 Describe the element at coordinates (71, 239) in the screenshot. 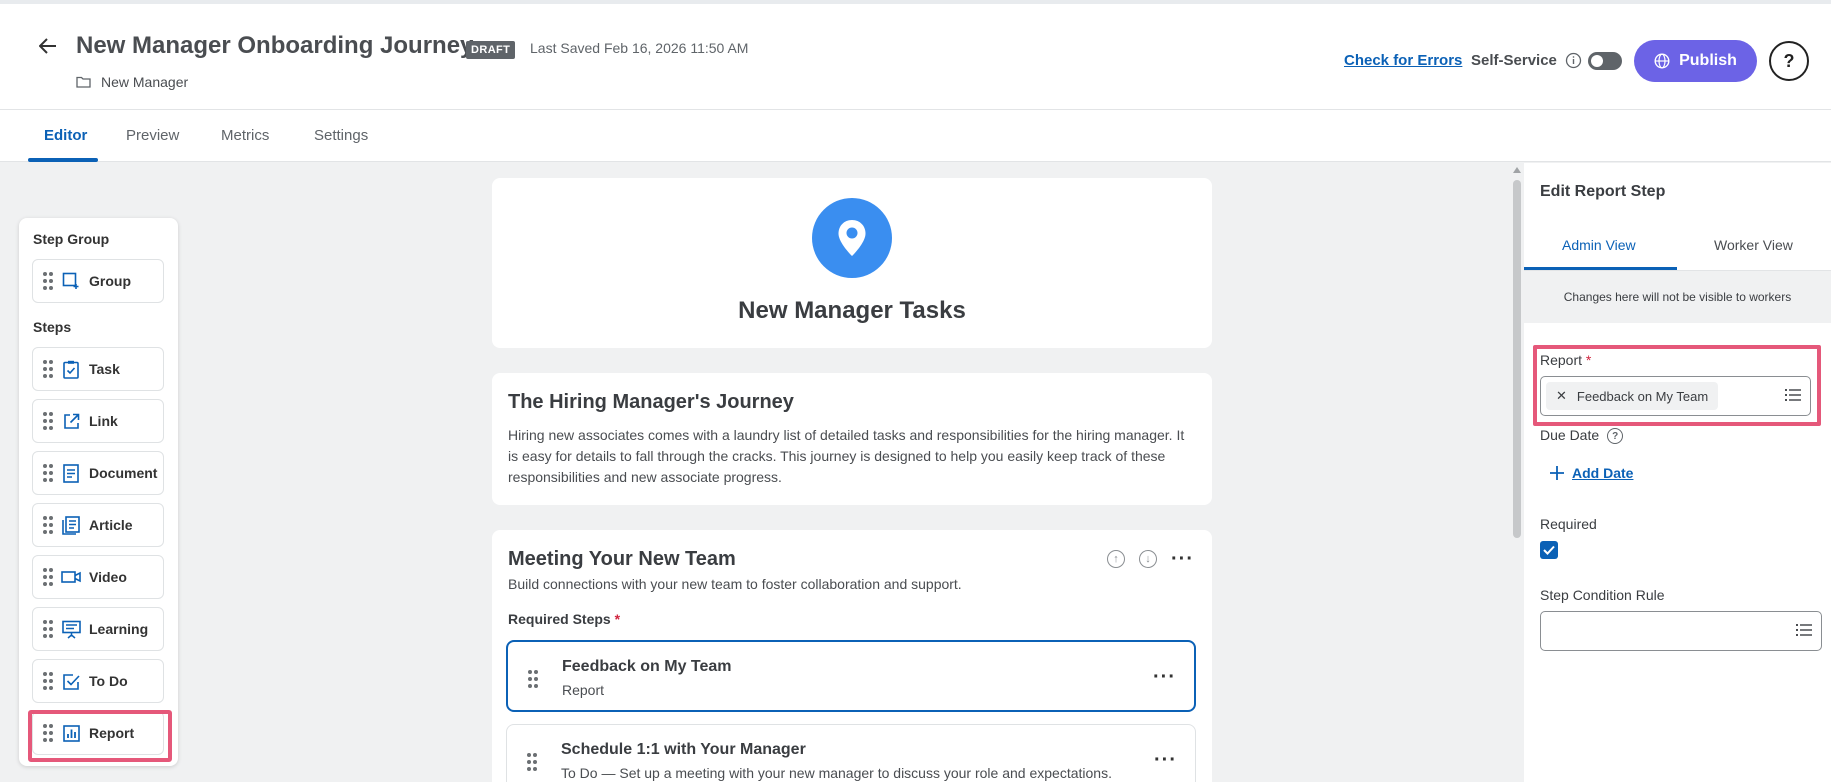

I see `step-group-heading: Step Group` at that location.